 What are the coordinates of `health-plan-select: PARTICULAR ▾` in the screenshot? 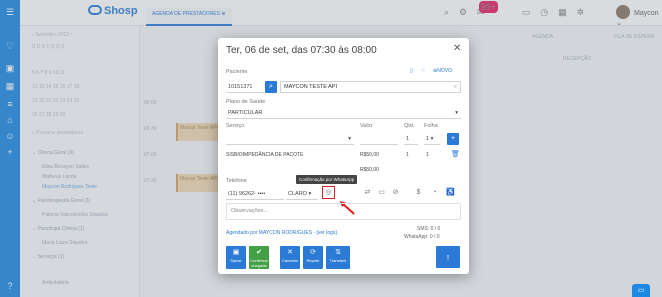 It's located at (343, 113).